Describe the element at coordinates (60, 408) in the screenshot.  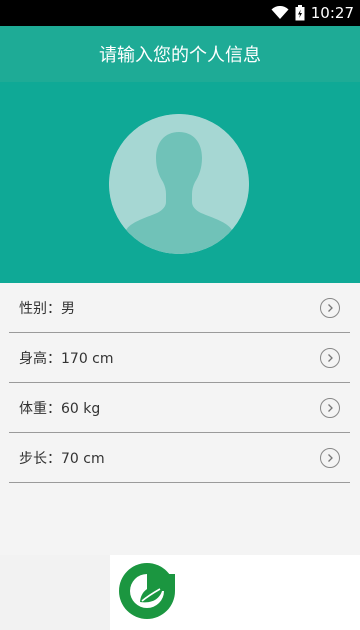
I see `list-item-label: 体重：60 kg` at that location.